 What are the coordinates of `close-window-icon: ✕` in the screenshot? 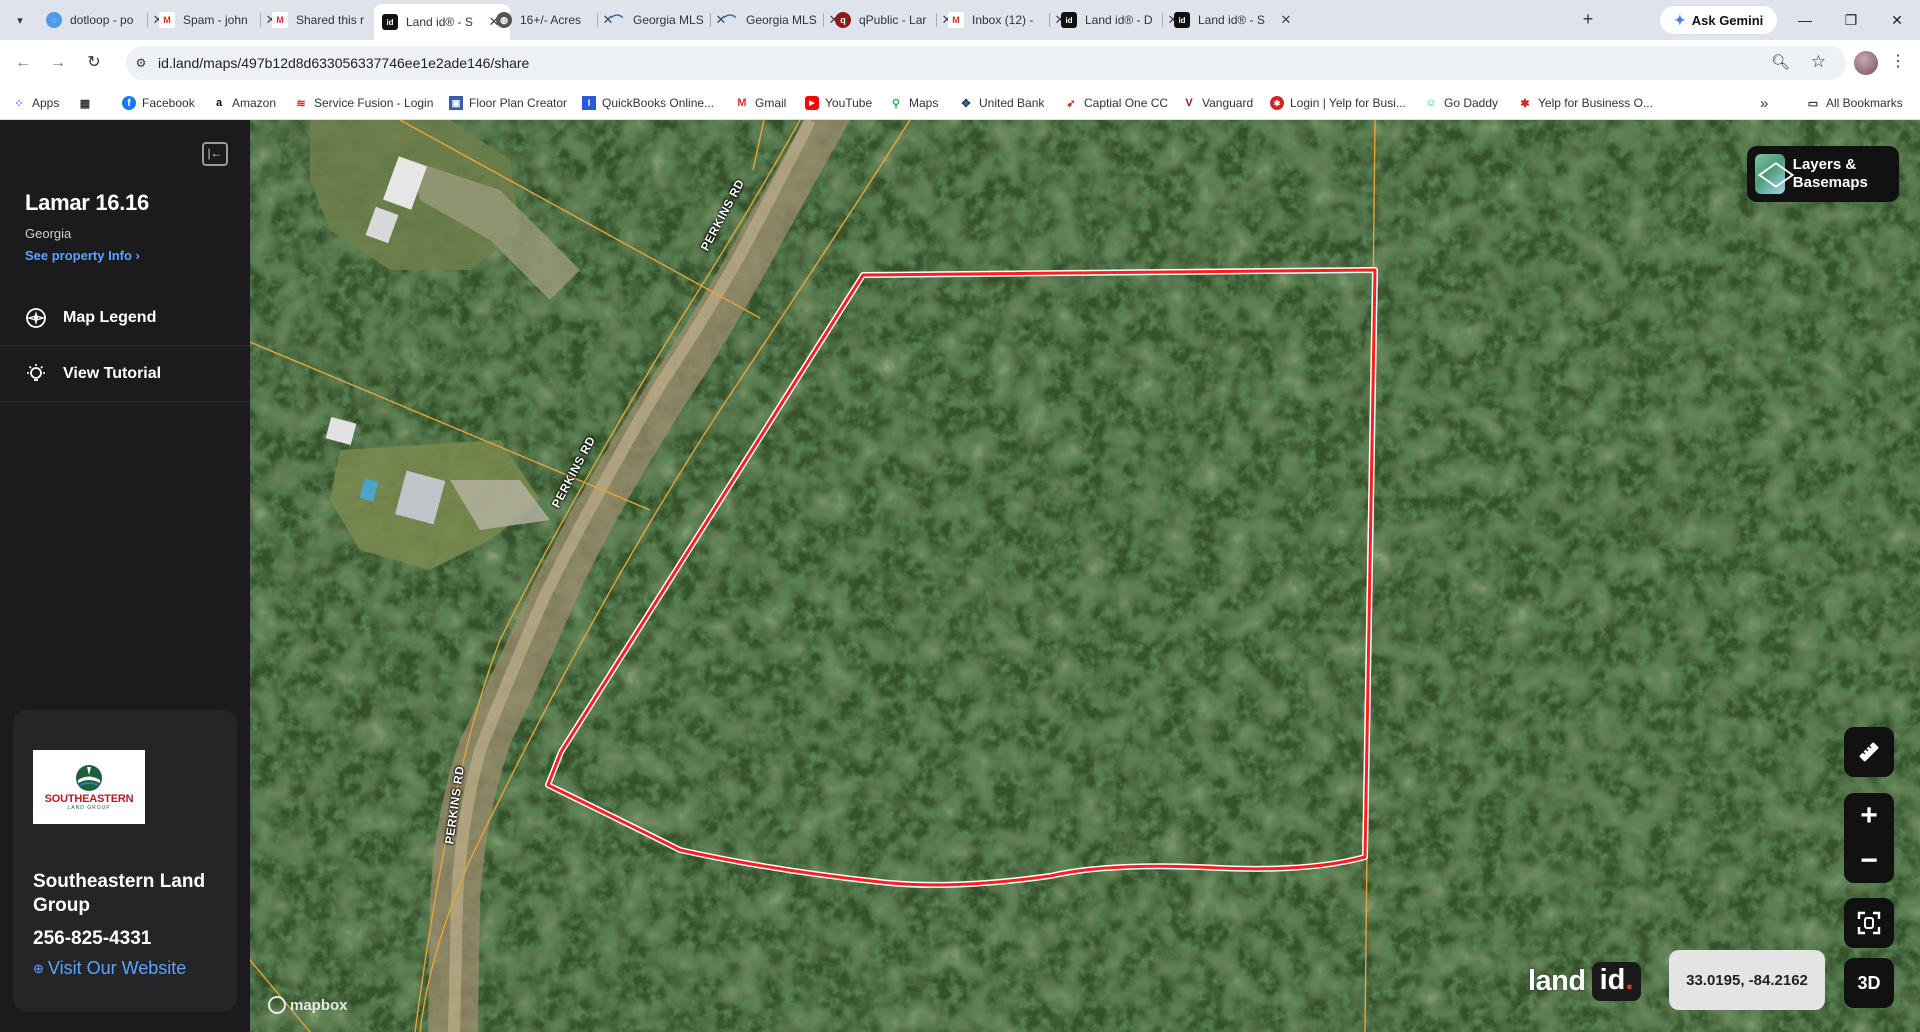 It's located at (1897, 20).